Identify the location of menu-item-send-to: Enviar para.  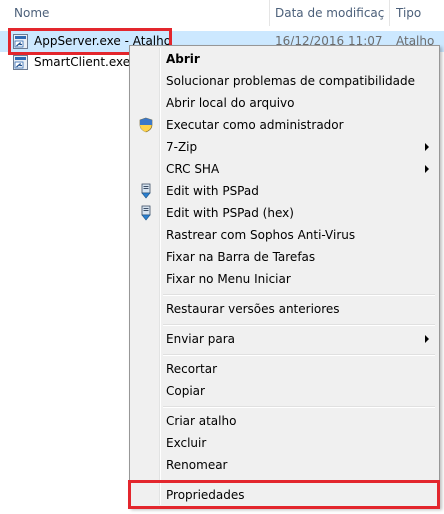
(284, 339).